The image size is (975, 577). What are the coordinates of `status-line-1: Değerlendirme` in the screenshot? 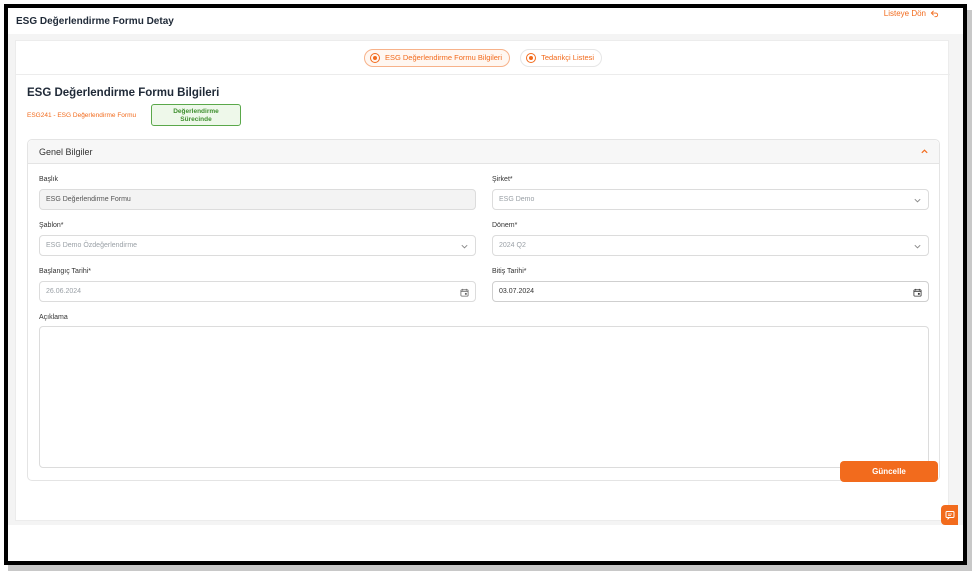 It's located at (196, 111).